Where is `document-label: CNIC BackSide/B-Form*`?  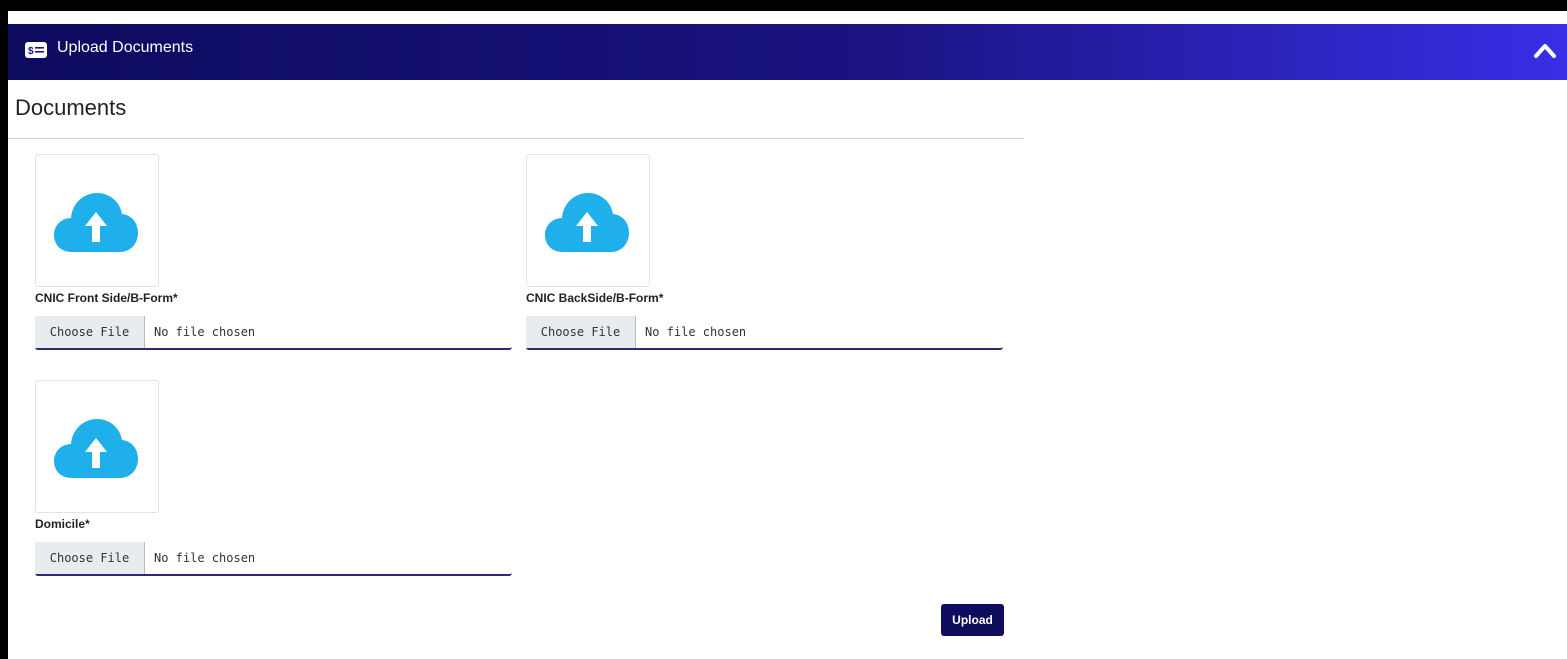
document-label: CNIC BackSide/B-Form* is located at coordinates (595, 298).